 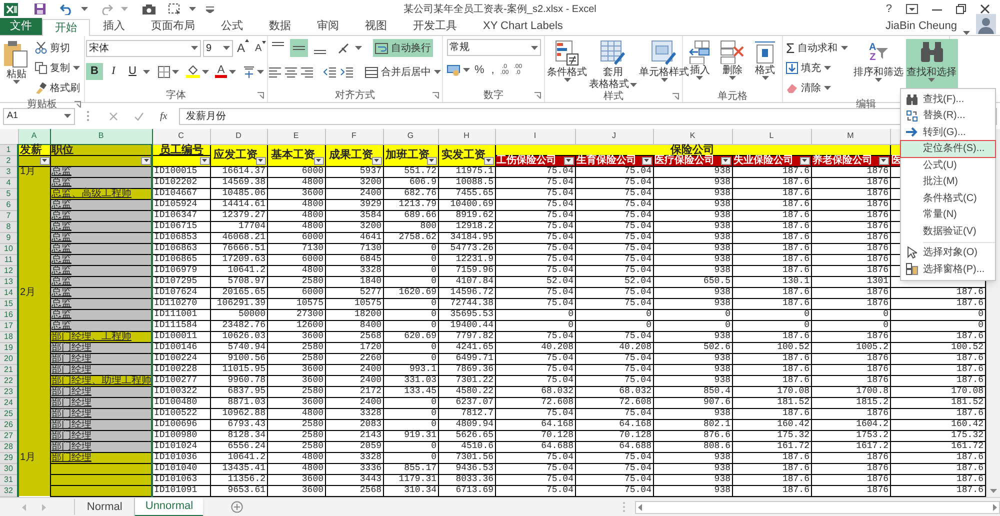 I want to click on ribbon-button: 粘贴, so click(x=16, y=64).